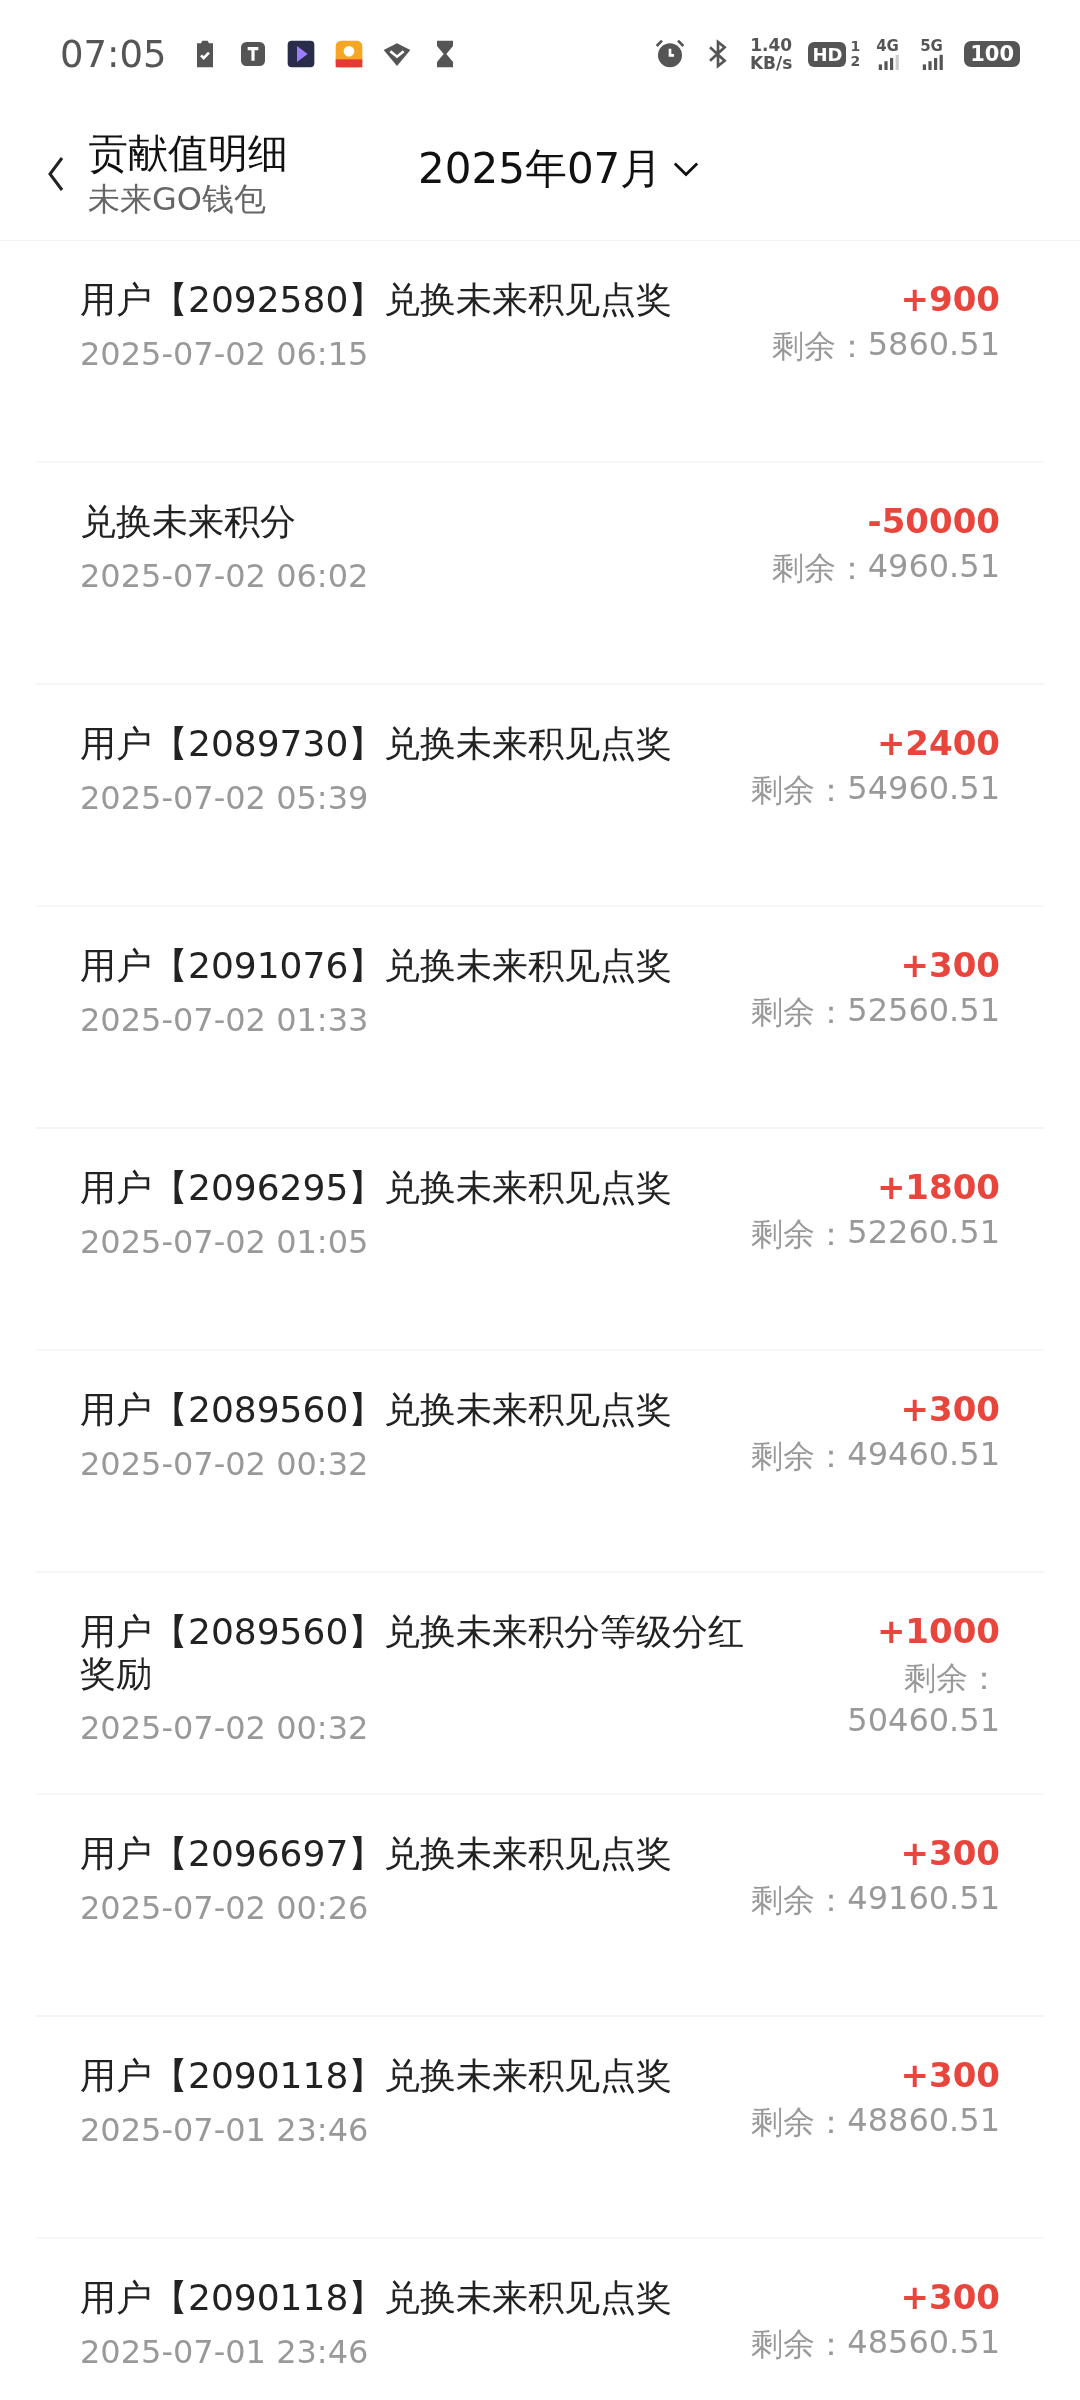  Describe the element at coordinates (855, 61) in the screenshot. I see `sim-number: 2` at that location.